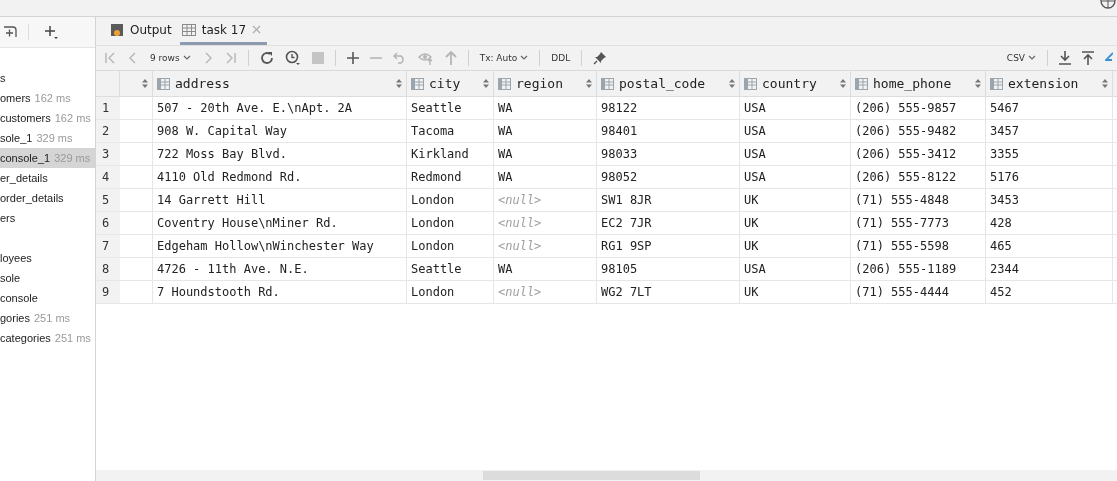 This screenshot has height=481, width=1117. Describe the element at coordinates (108, 292) in the screenshot. I see `row-number: 9` at that location.